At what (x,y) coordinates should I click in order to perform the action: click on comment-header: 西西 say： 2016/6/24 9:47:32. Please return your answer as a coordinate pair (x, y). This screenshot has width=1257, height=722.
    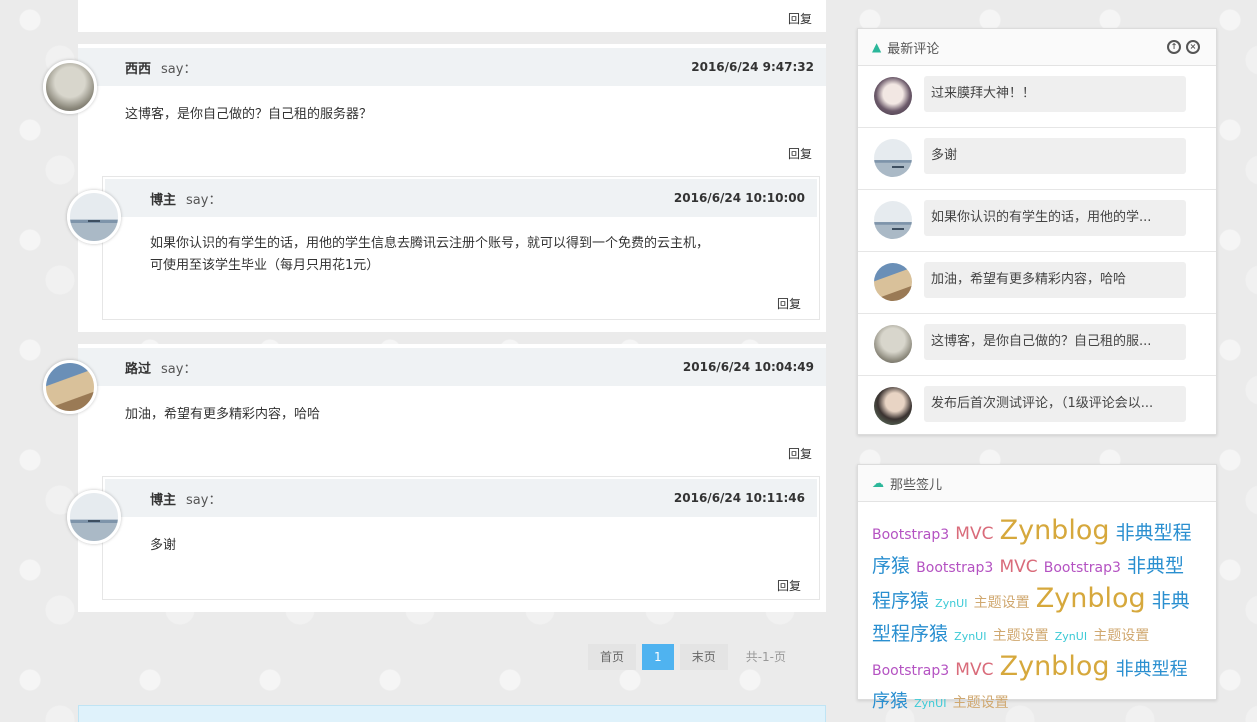
    Looking at the image, I should click on (452, 67).